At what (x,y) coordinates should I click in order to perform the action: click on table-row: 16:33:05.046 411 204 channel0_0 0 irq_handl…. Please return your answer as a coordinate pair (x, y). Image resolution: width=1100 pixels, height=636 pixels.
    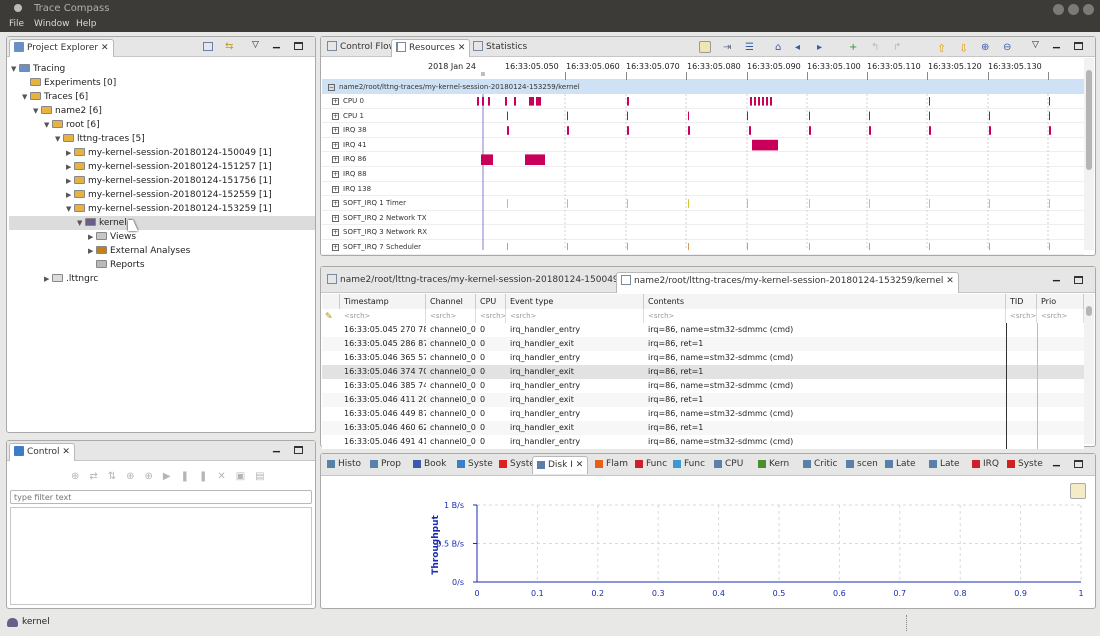
    Looking at the image, I should click on (703, 400).